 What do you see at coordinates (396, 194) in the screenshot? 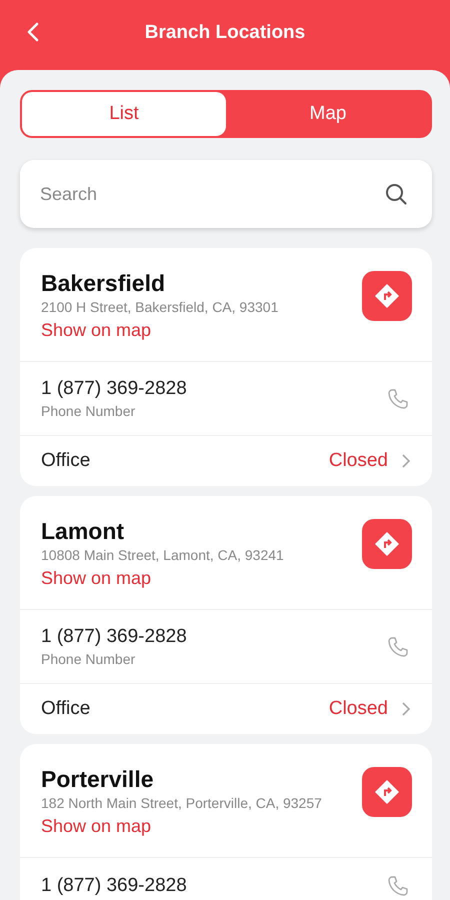
I see `search-icon` at bounding box center [396, 194].